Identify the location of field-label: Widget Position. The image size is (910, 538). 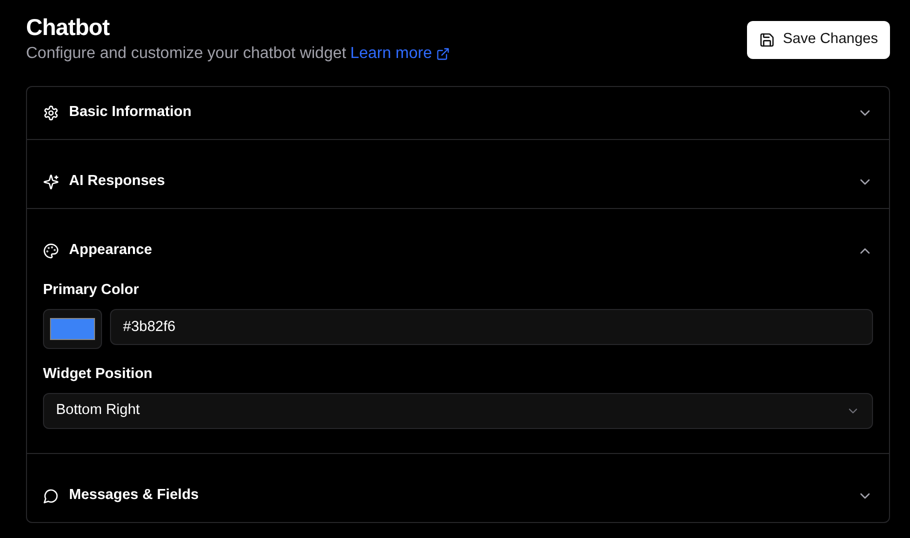
(98, 374).